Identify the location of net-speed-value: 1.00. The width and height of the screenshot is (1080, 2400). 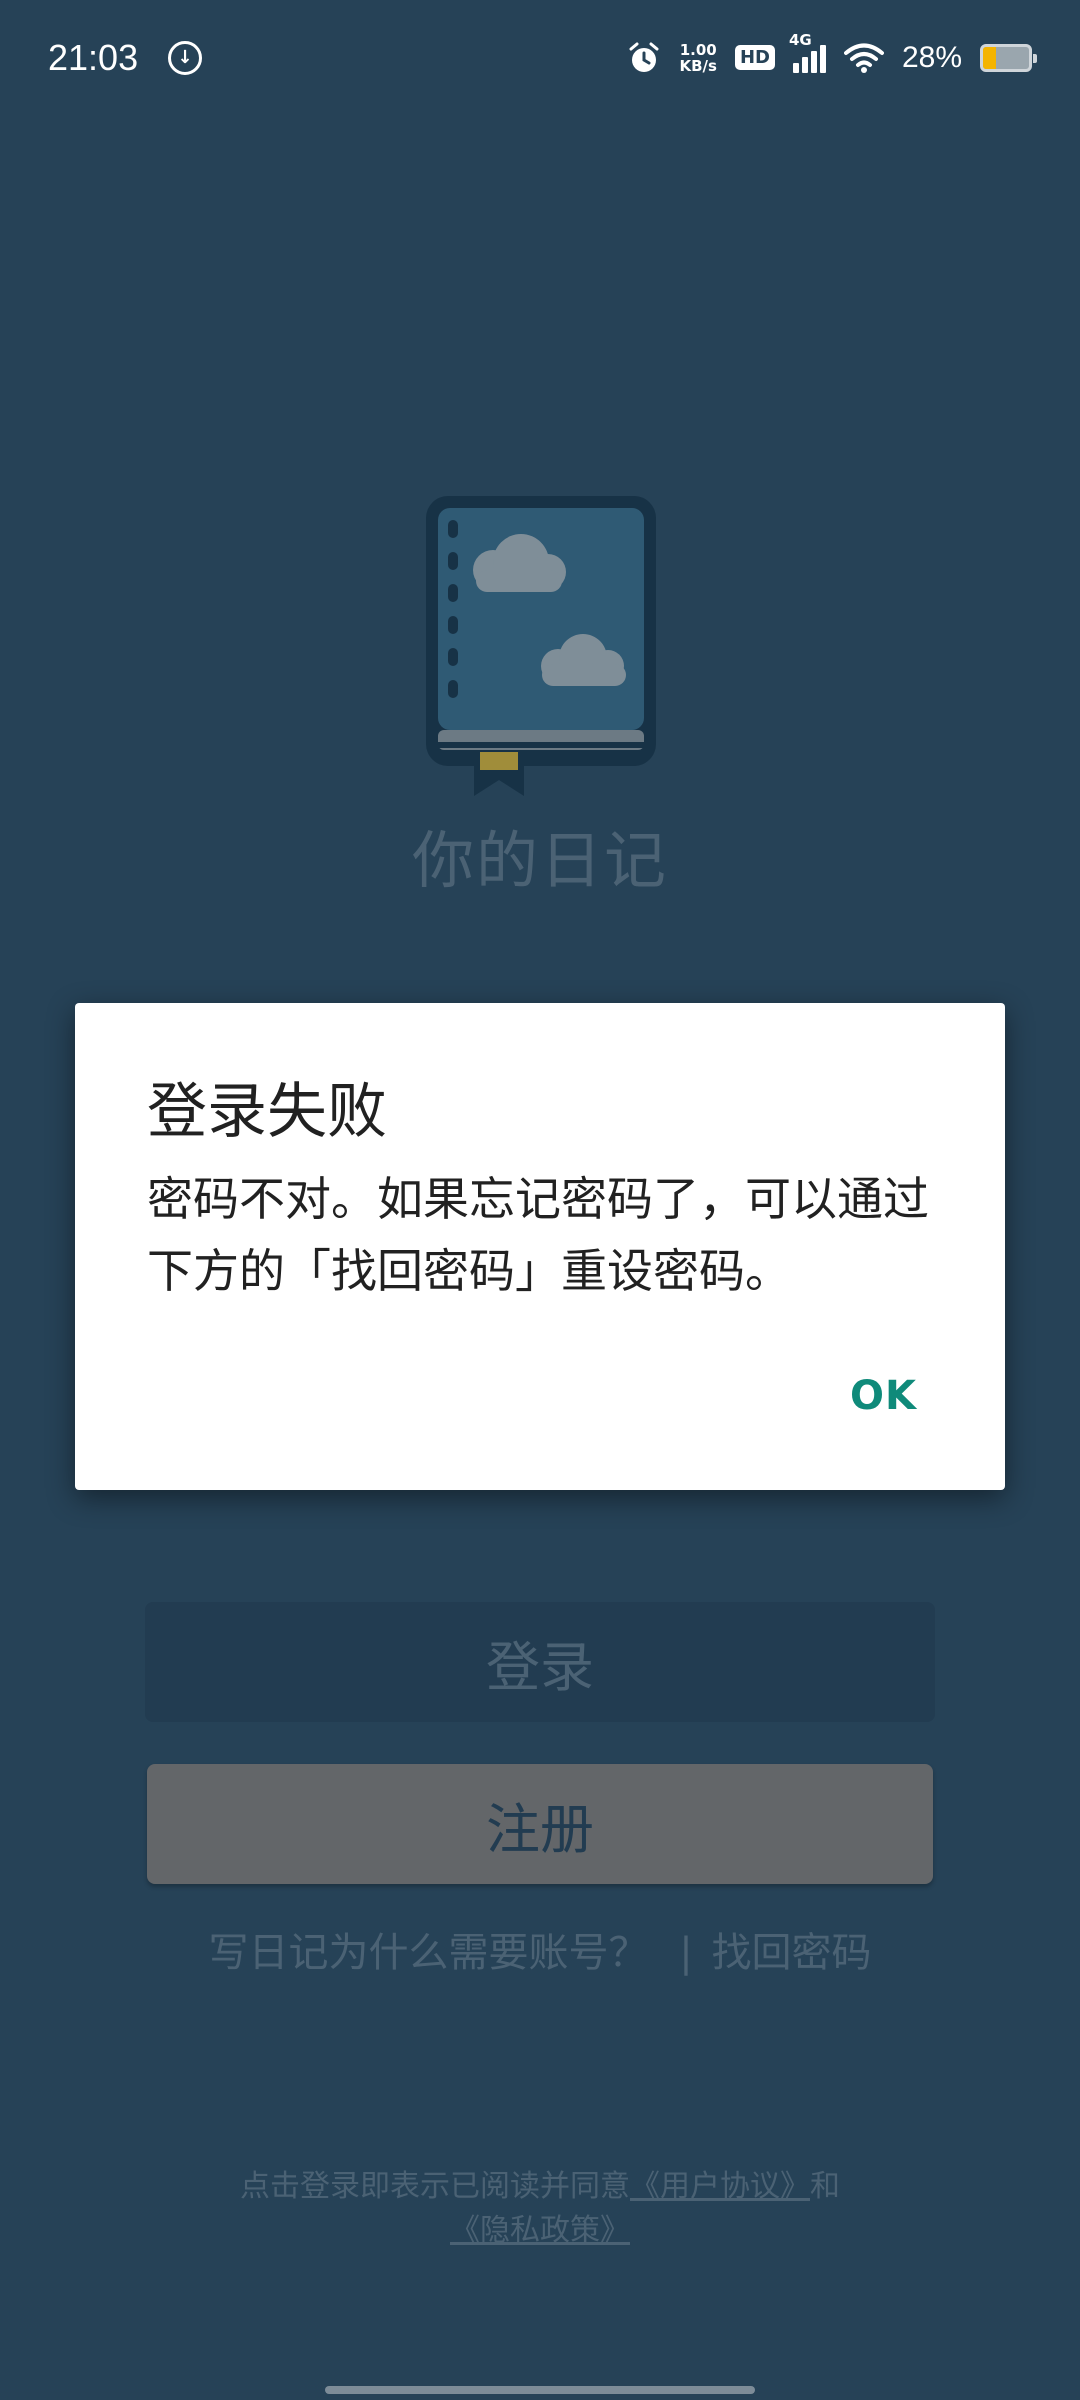
(698, 49).